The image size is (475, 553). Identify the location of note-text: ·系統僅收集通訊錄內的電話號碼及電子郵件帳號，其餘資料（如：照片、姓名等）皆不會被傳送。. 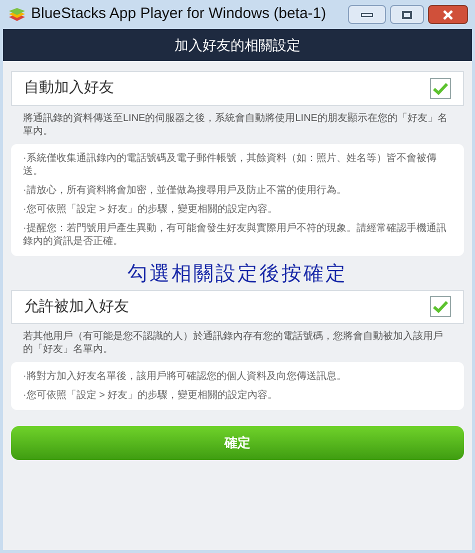
(230, 165).